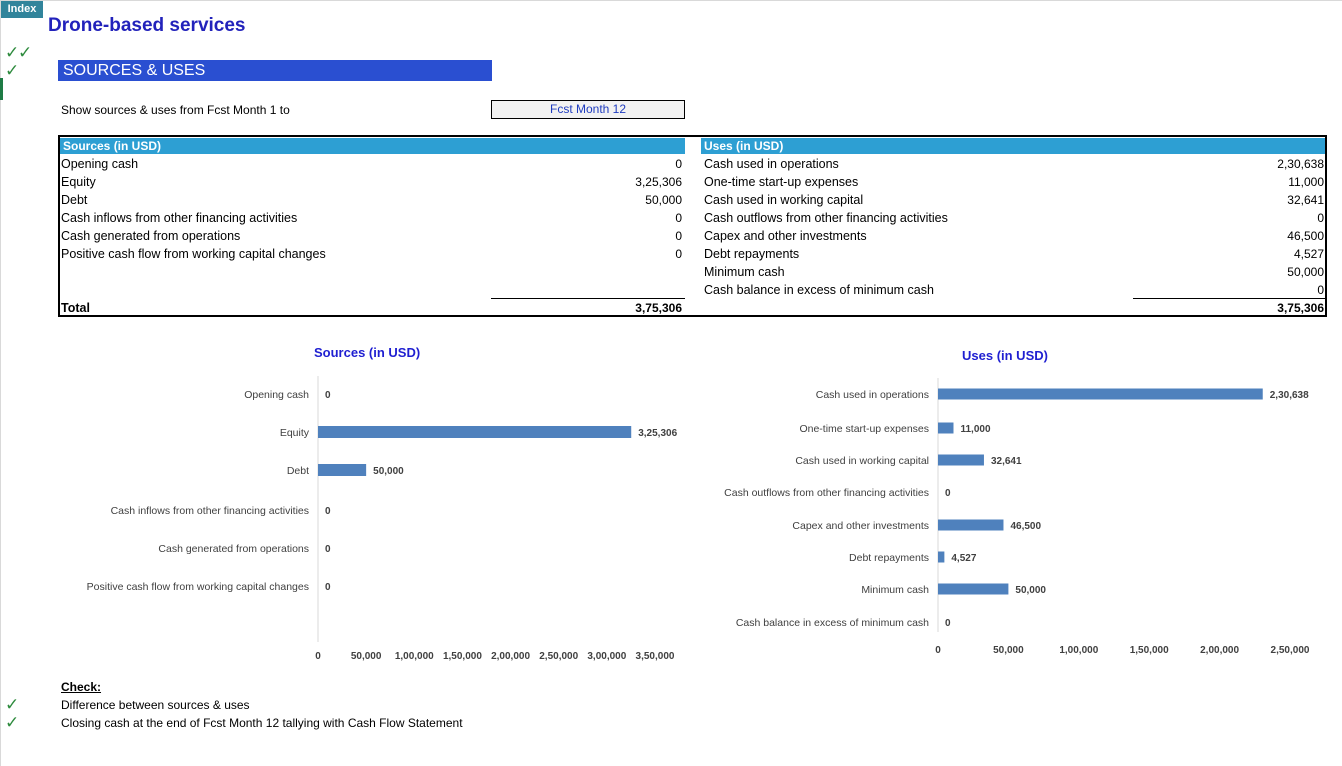  I want to click on chart-category-label: Debt, so click(298, 471).